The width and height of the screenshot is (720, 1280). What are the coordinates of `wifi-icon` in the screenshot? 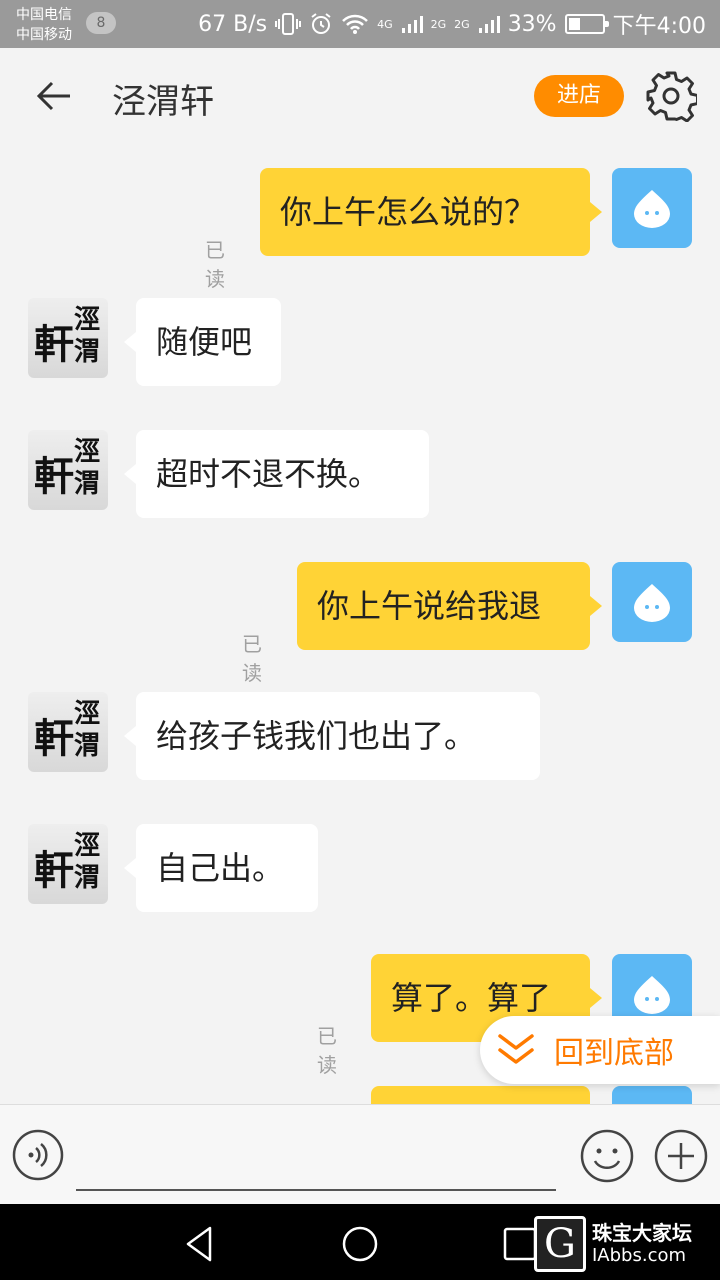 It's located at (355, 24).